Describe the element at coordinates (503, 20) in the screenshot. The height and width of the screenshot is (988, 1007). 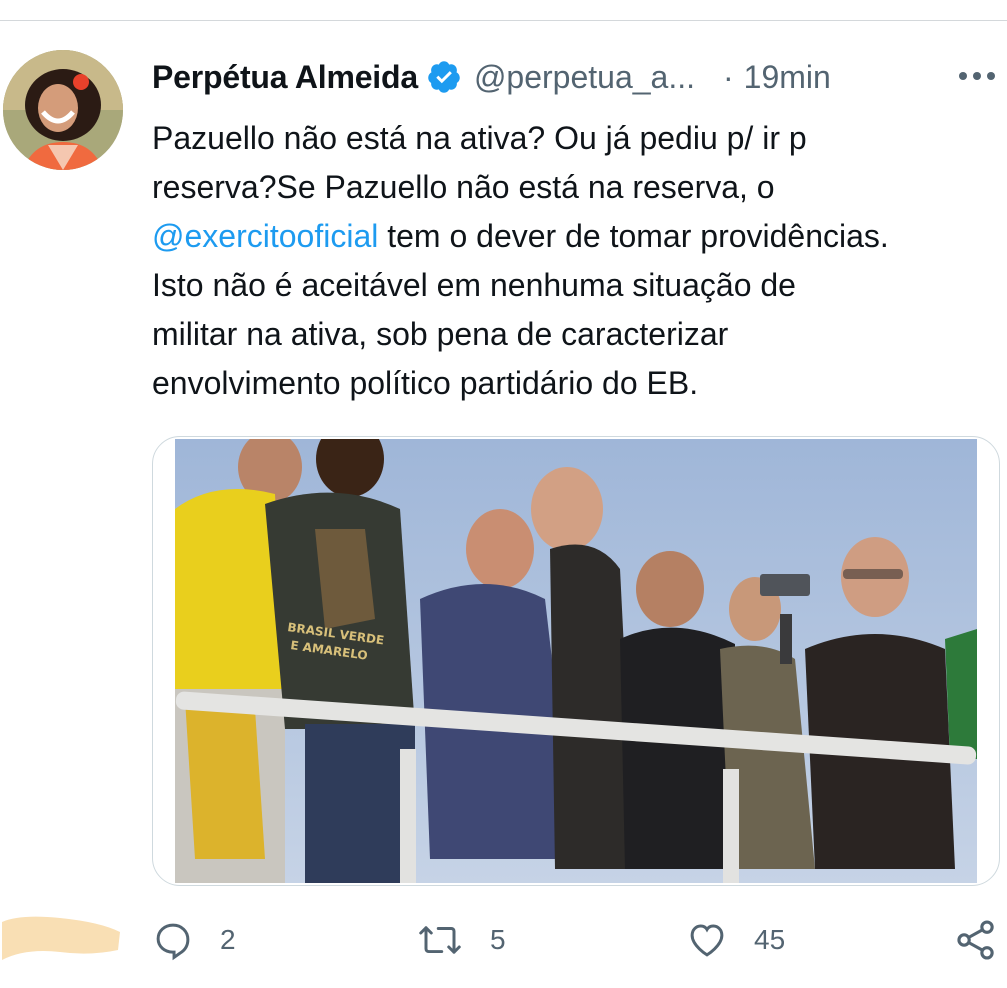
I see `top-divider` at that location.